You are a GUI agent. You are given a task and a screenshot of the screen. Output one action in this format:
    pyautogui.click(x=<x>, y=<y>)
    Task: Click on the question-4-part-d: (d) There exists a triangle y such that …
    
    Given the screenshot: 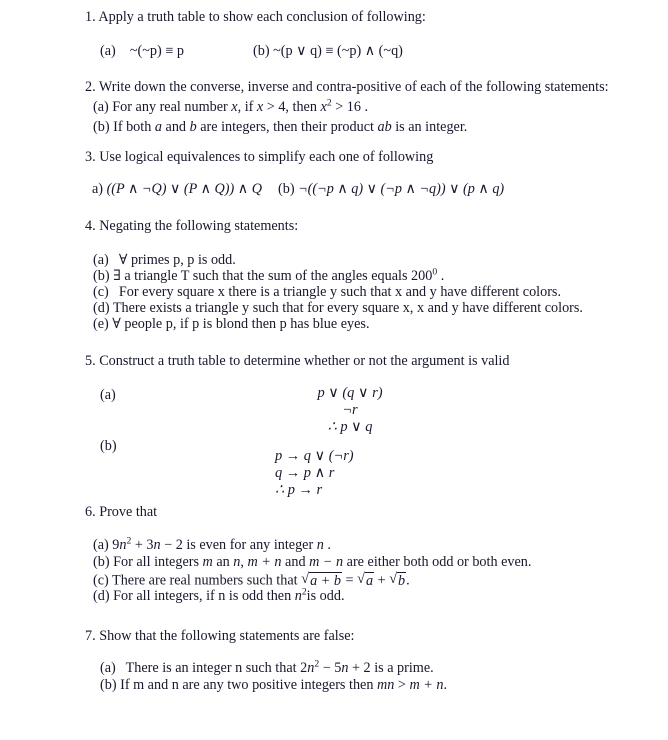 What is the action you would take?
    pyautogui.click(x=338, y=308)
    